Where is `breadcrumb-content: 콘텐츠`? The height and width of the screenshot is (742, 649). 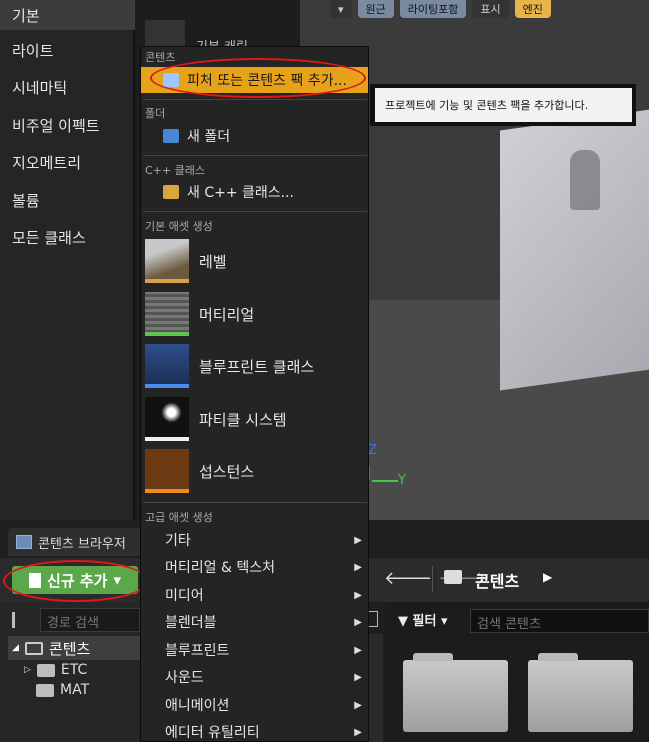
breadcrumb-content: 콘텐츠 is located at coordinates (497, 580).